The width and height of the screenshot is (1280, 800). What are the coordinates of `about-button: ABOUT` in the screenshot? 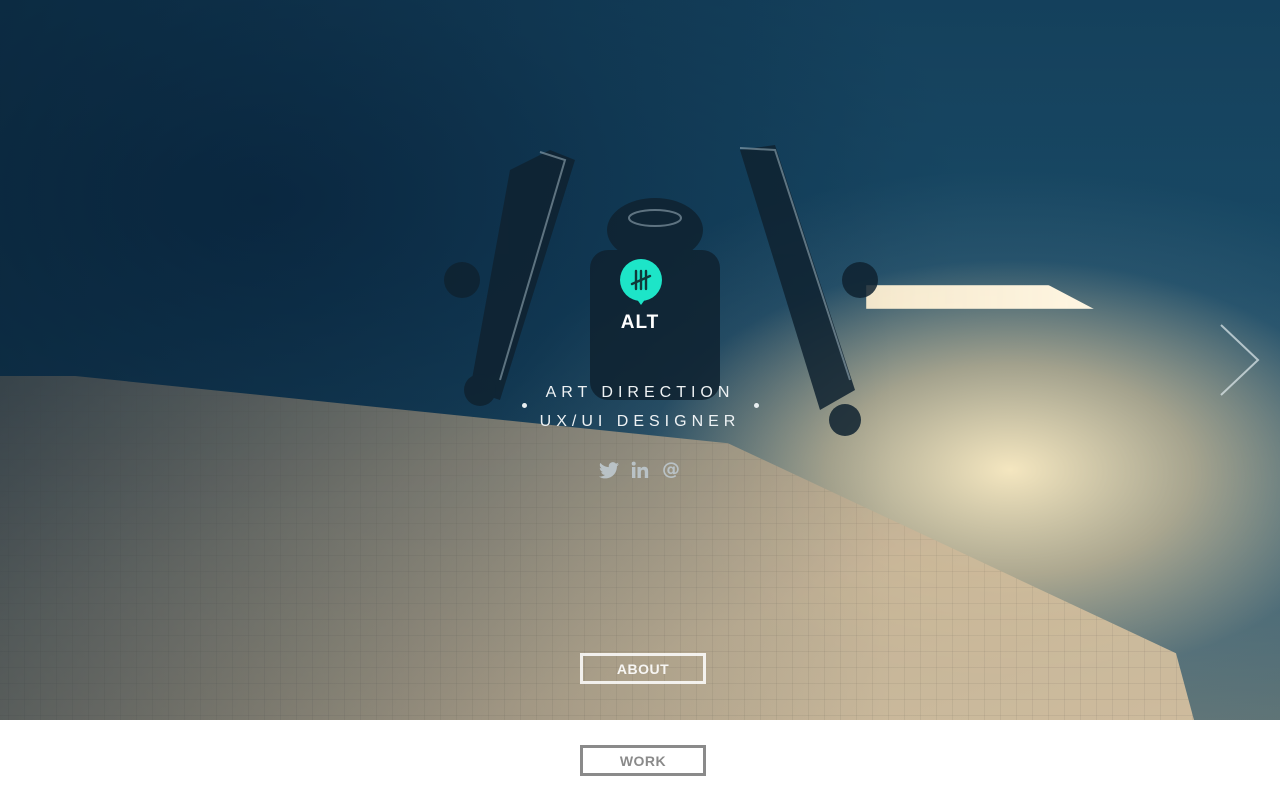 It's located at (643, 668).